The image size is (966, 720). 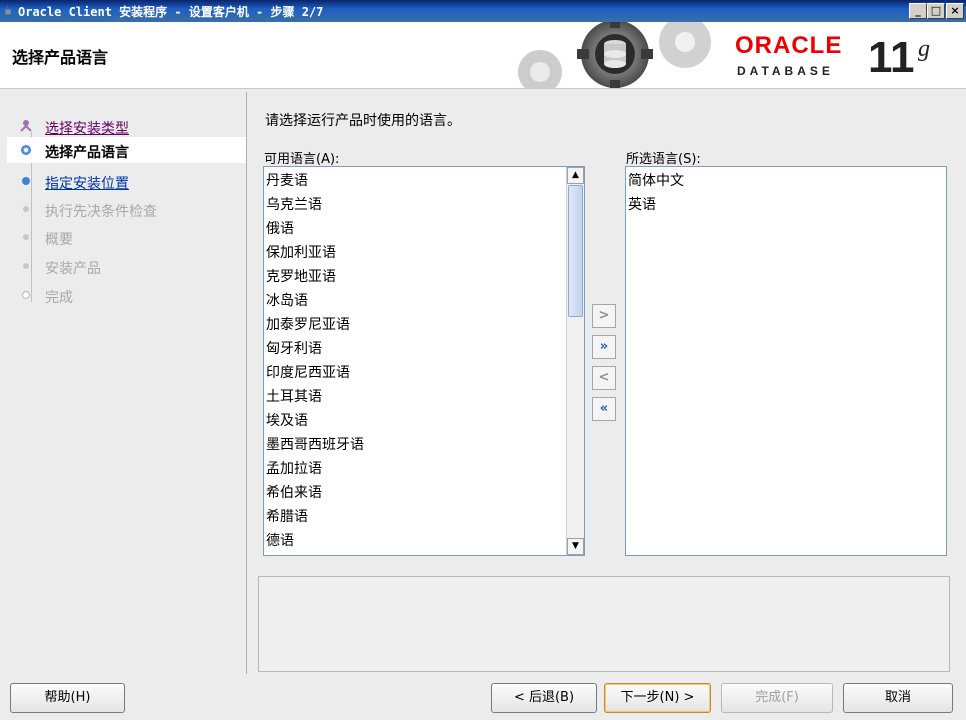 I want to click on step-finish: 完成, so click(x=126, y=295).